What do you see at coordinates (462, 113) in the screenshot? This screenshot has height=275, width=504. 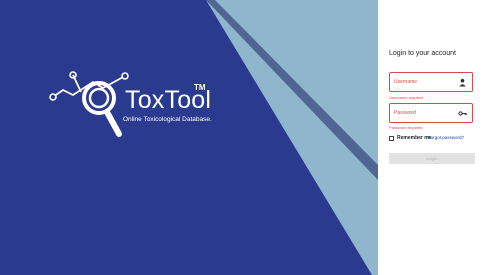 I see `key-icon` at bounding box center [462, 113].